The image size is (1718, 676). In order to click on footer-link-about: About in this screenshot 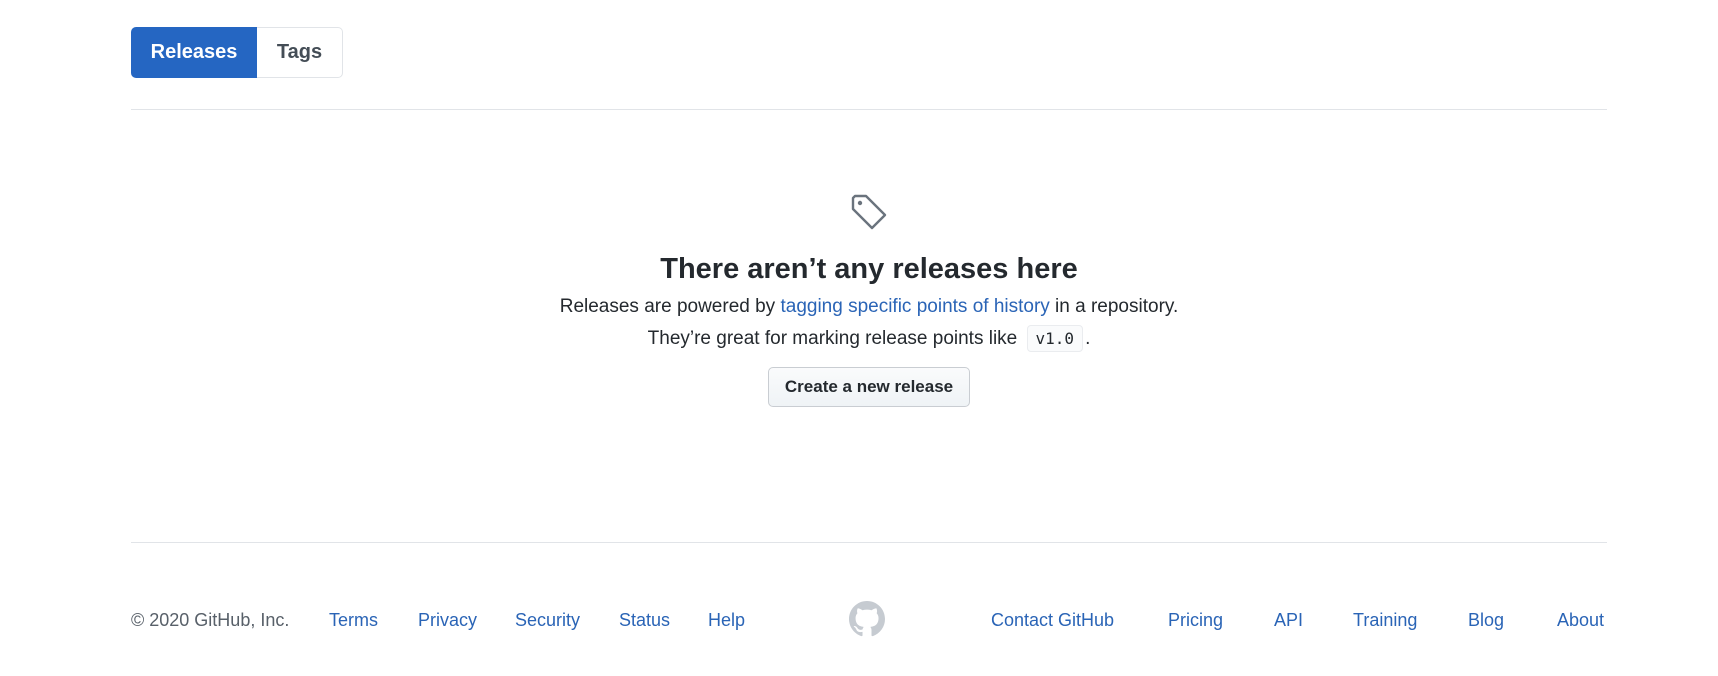, I will do `click(1580, 620)`.